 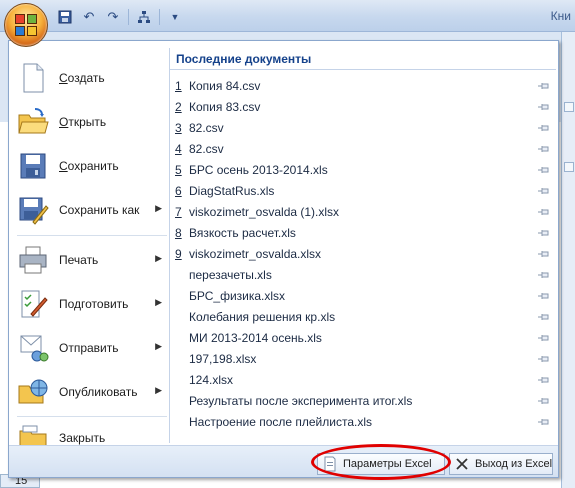 I want to click on recent-document-item: 2 Копия 83.csv, so click(x=363, y=107).